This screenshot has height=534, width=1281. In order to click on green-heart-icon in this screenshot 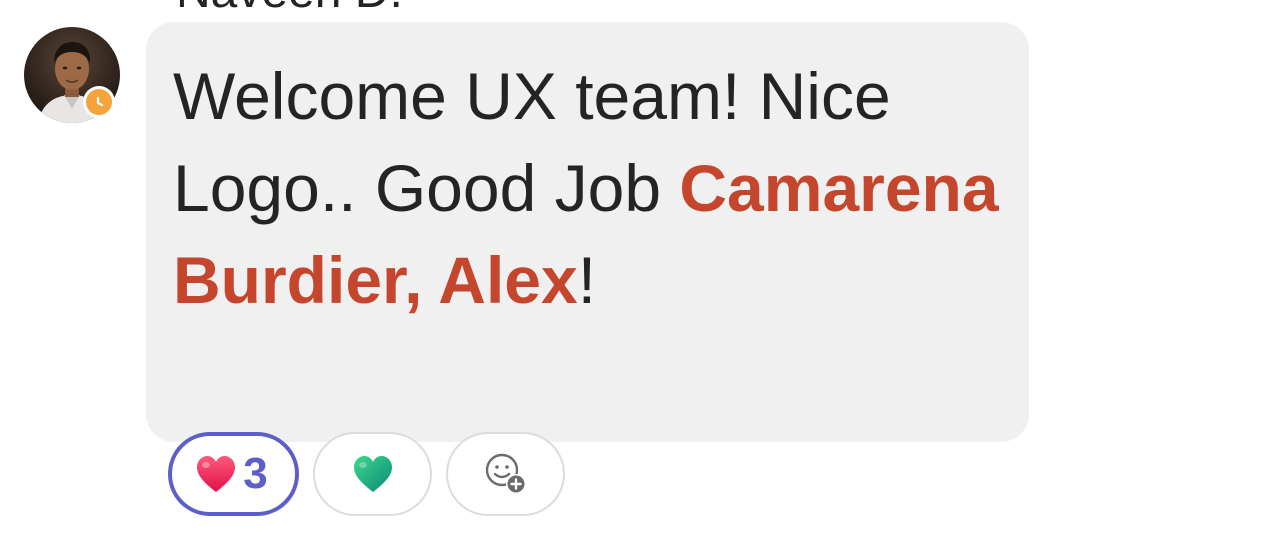, I will do `click(372, 474)`.